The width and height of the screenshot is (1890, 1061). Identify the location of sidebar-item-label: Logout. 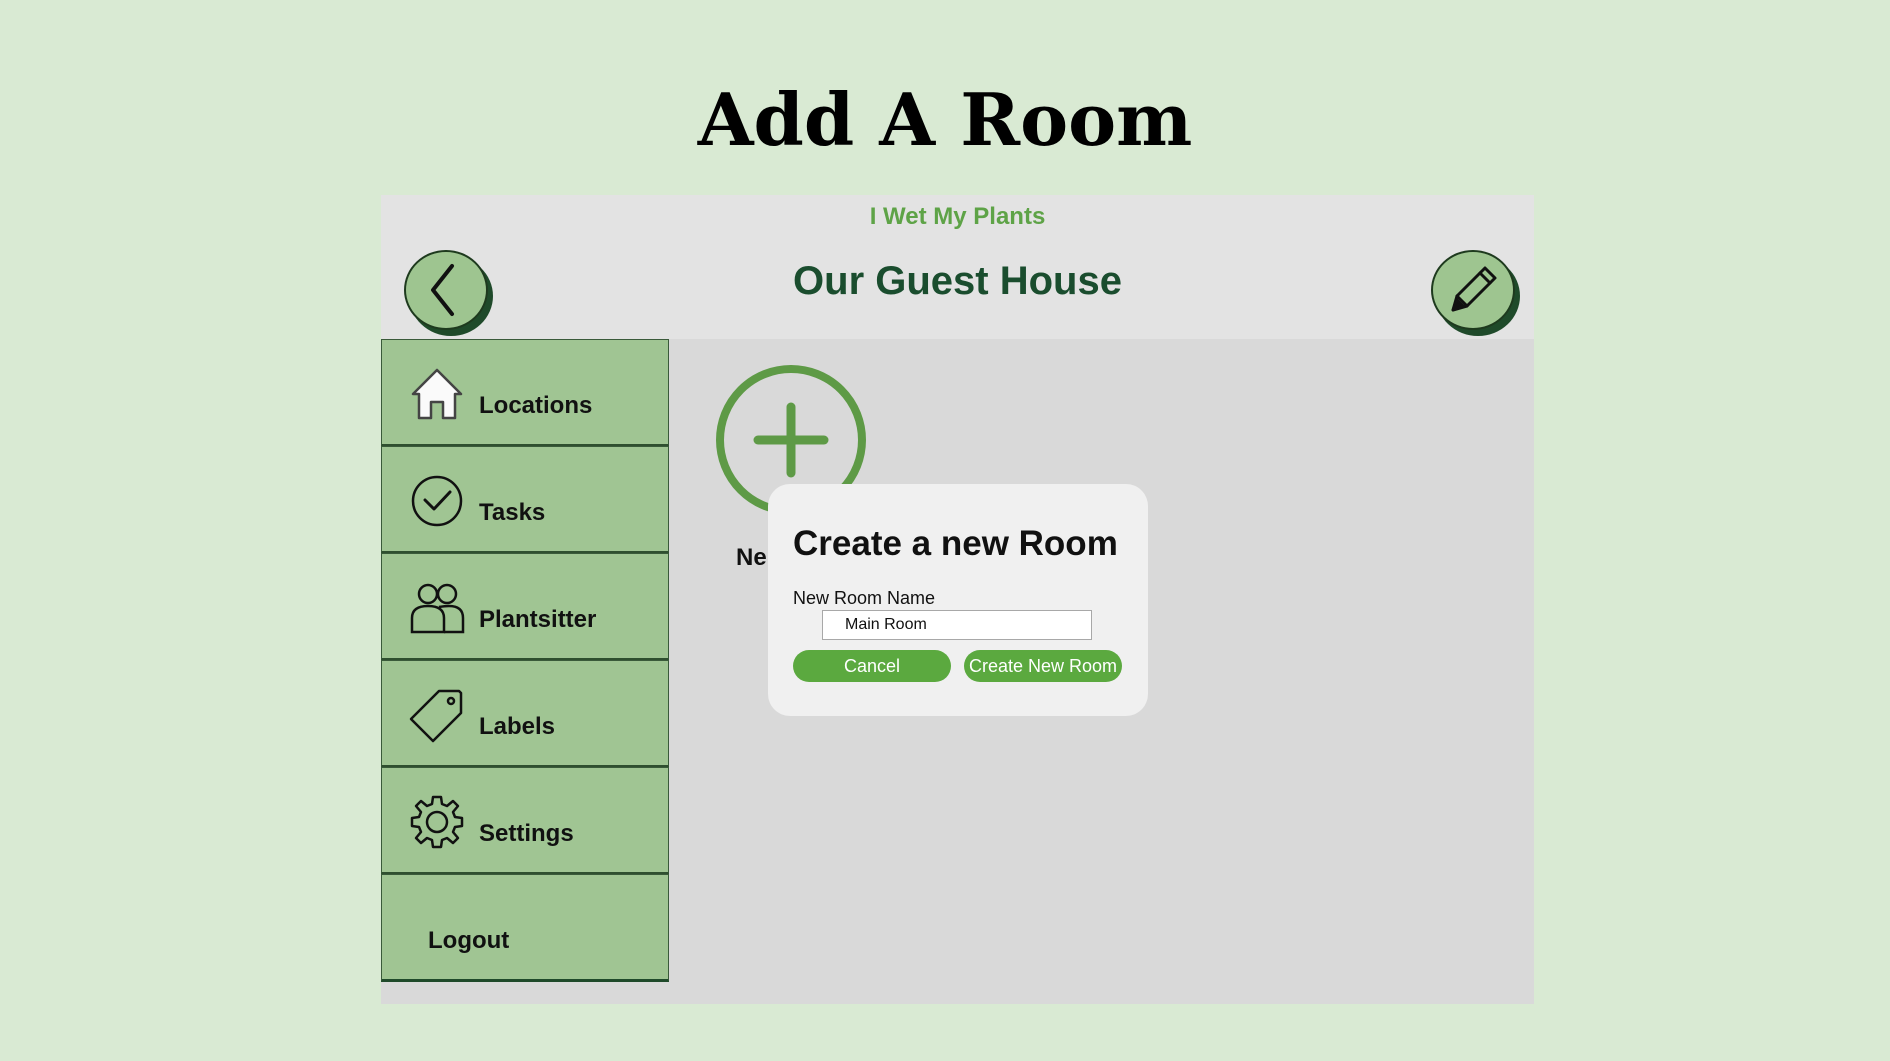
(469, 940).